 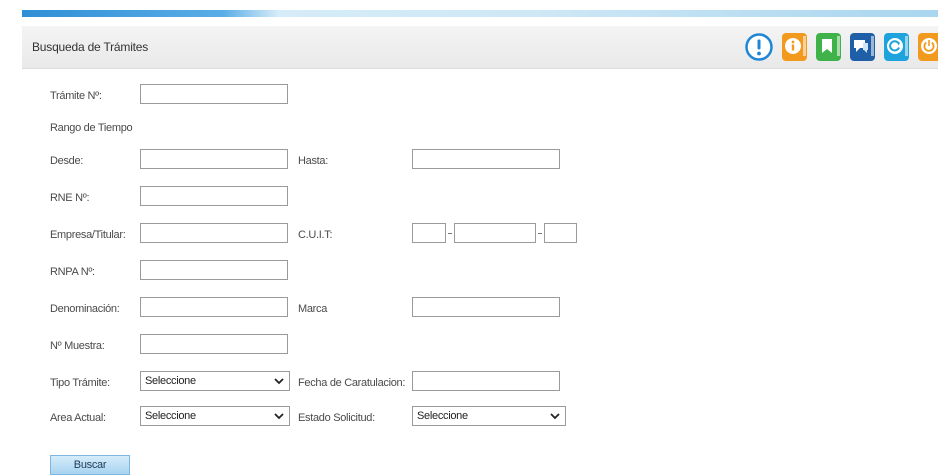 What do you see at coordinates (214, 94) in the screenshot?
I see `tramite-input` at bounding box center [214, 94].